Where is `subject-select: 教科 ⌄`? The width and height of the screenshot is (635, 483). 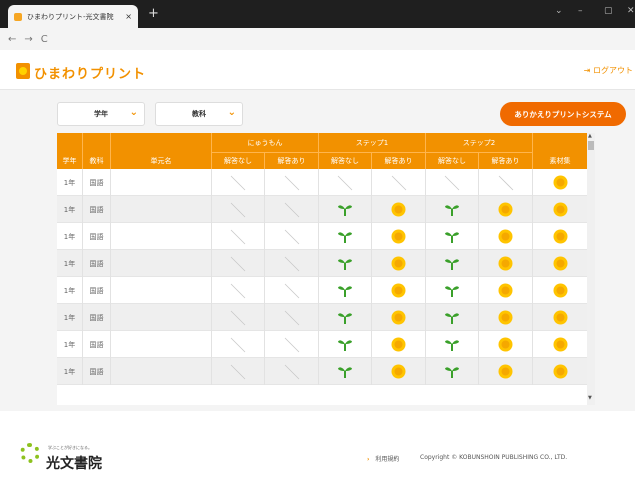
subject-select: 教科 ⌄ is located at coordinates (199, 114).